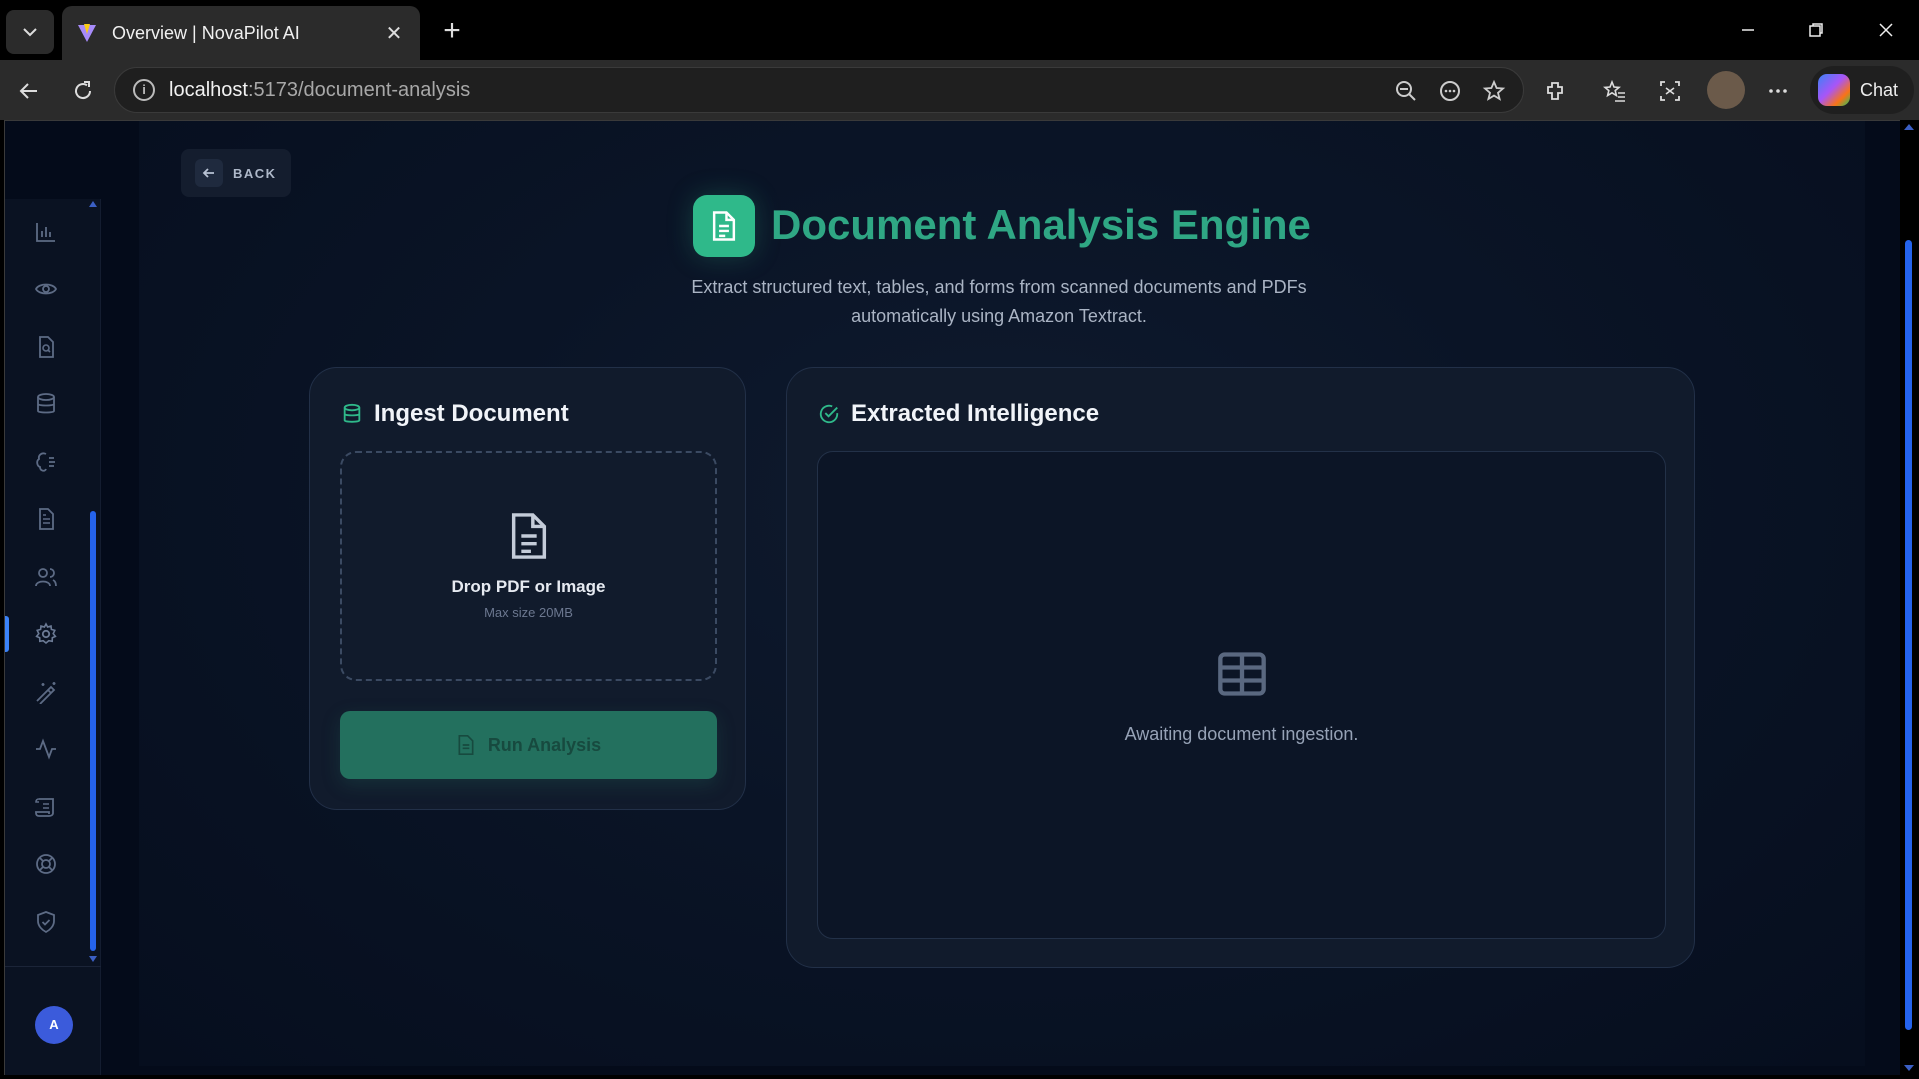 Image resolution: width=1919 pixels, height=1079 pixels. I want to click on sidebar: A, so click(53, 598).